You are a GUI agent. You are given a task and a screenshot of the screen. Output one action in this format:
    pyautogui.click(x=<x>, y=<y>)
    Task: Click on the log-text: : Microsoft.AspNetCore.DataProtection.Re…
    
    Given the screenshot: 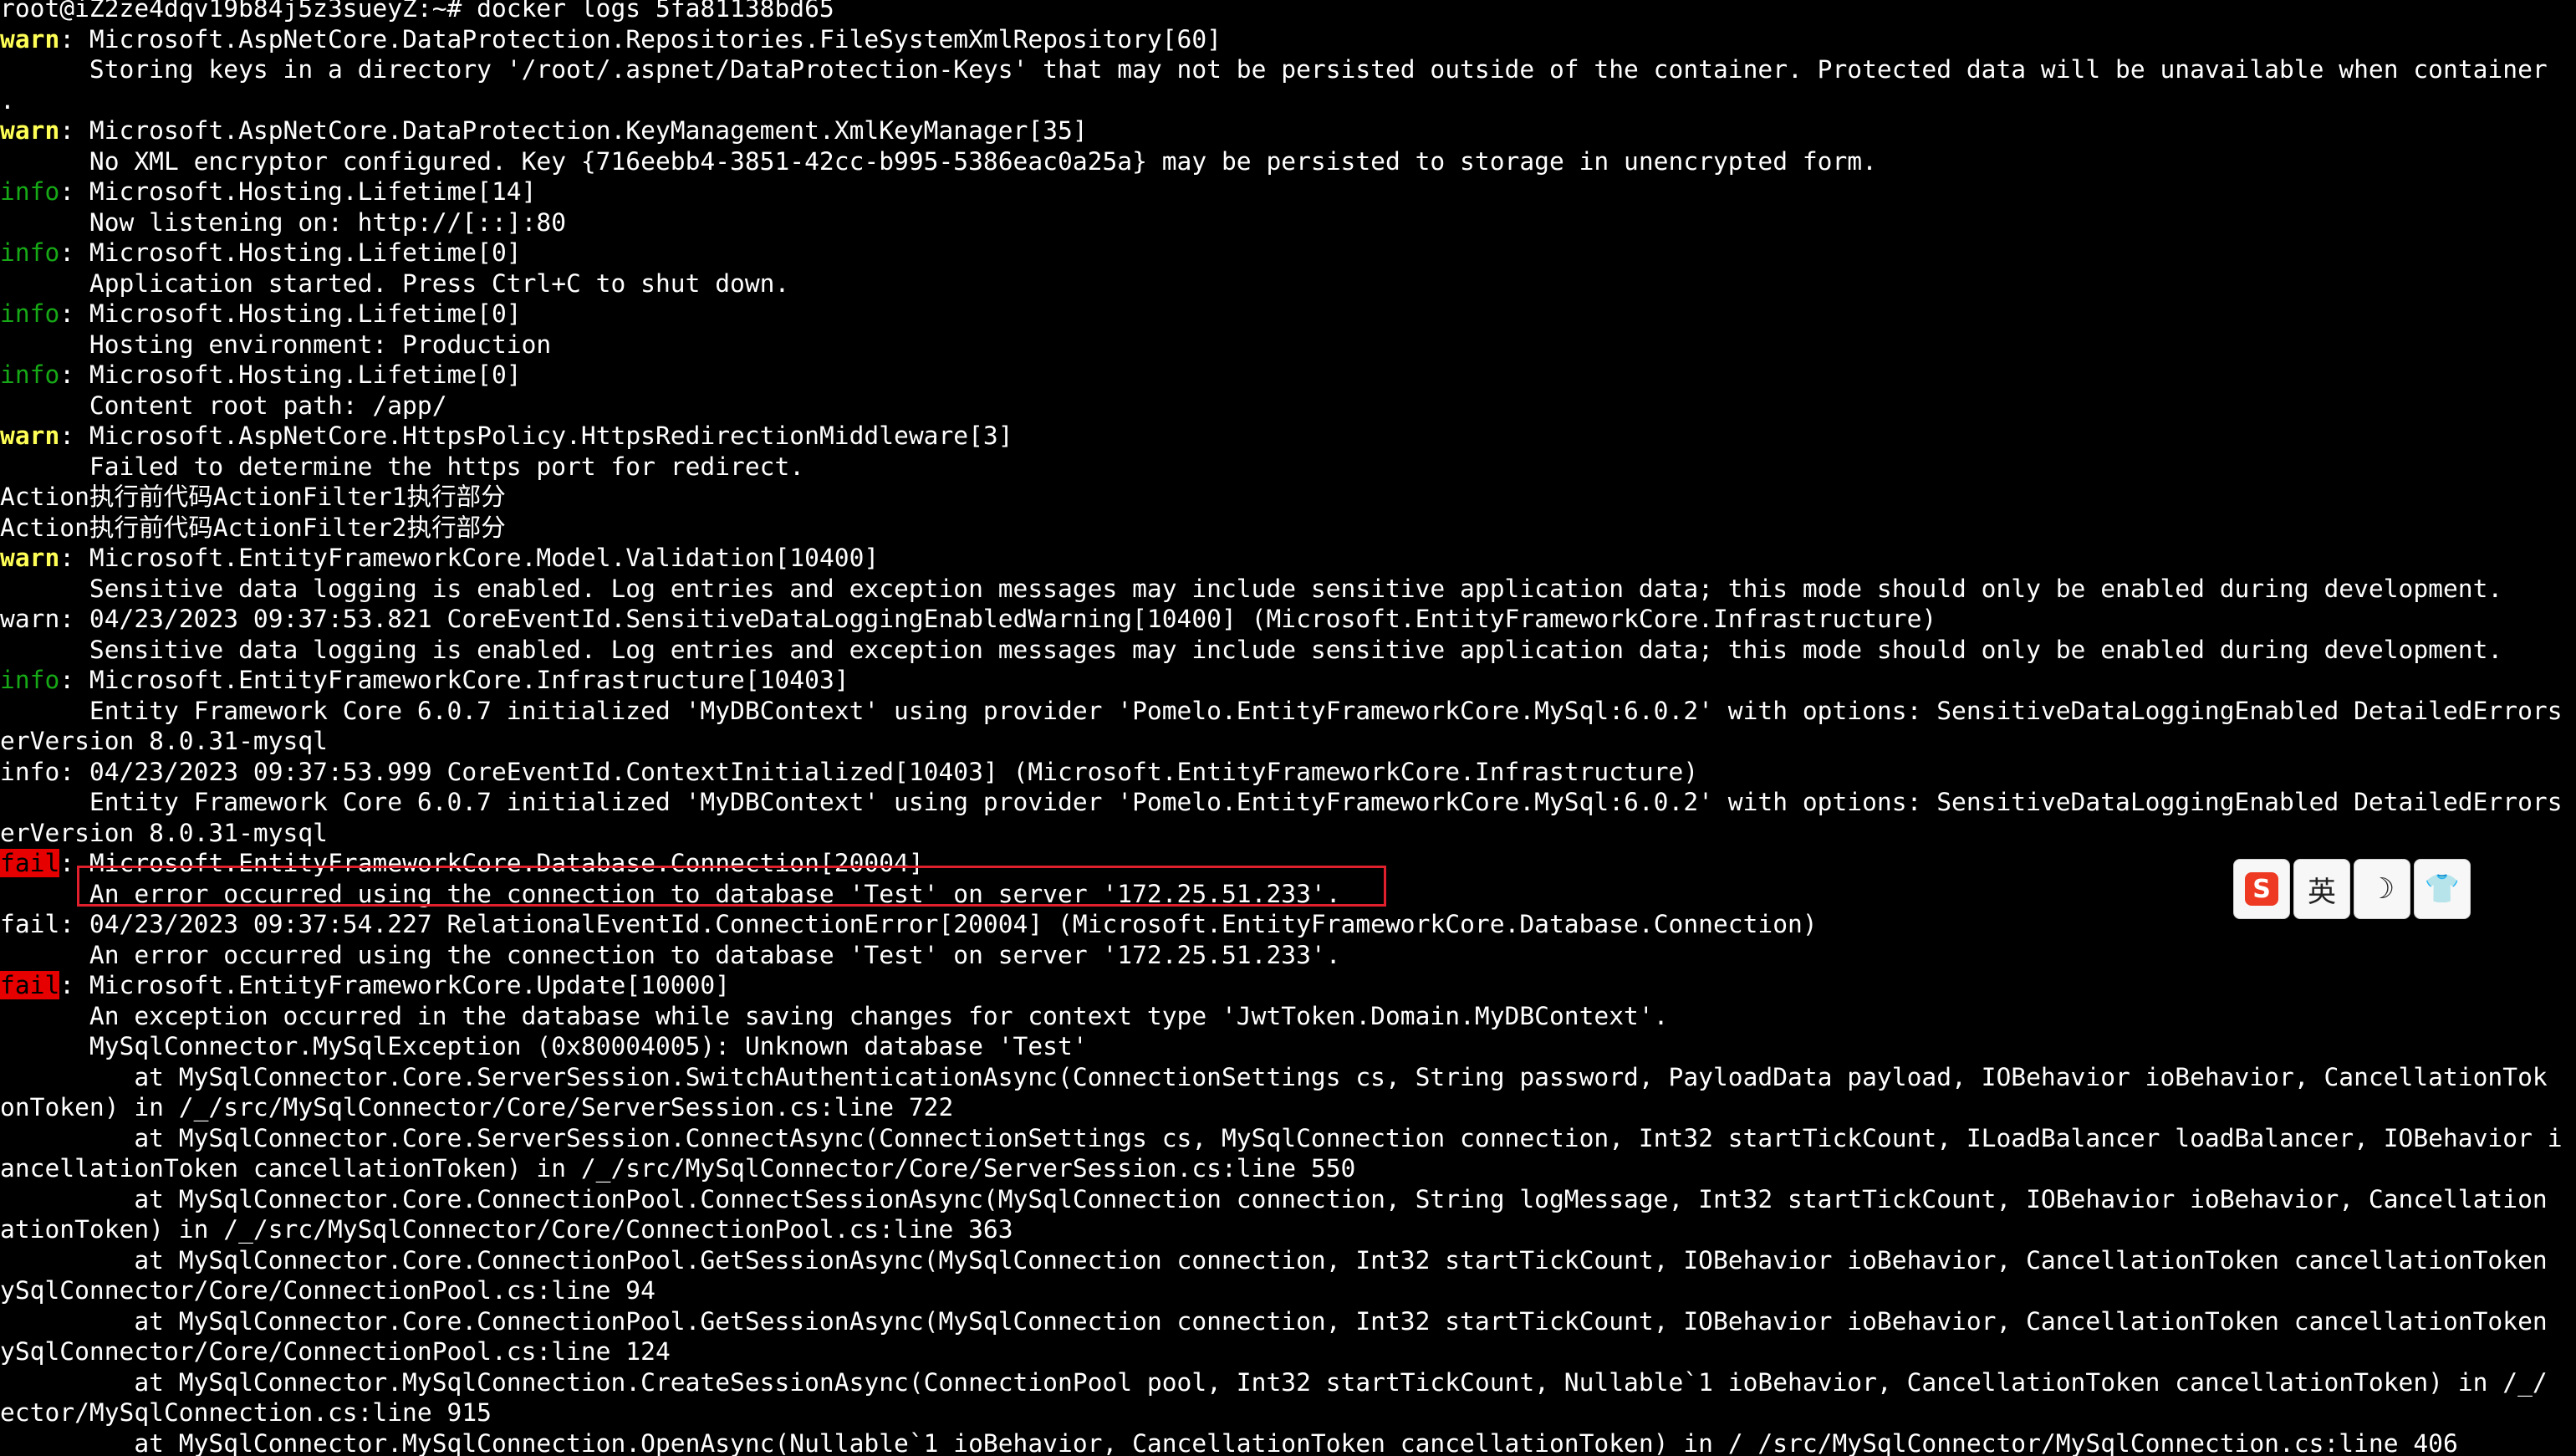 What is the action you would take?
    pyautogui.click(x=641, y=39)
    